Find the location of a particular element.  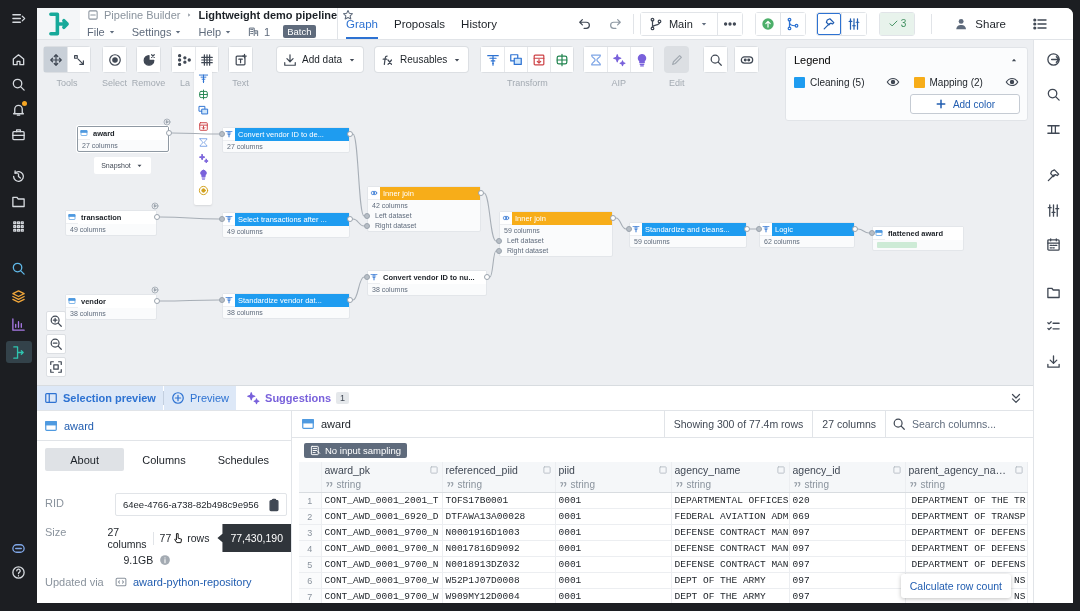

filter-icon is located at coordinates (203, 78).